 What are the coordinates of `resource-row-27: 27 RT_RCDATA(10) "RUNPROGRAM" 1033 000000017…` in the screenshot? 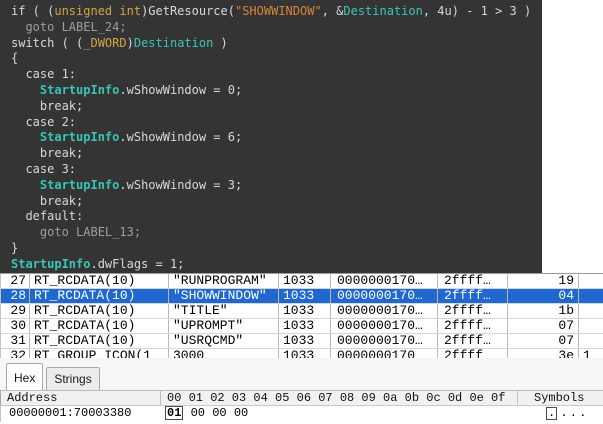 It's located at (301, 281).